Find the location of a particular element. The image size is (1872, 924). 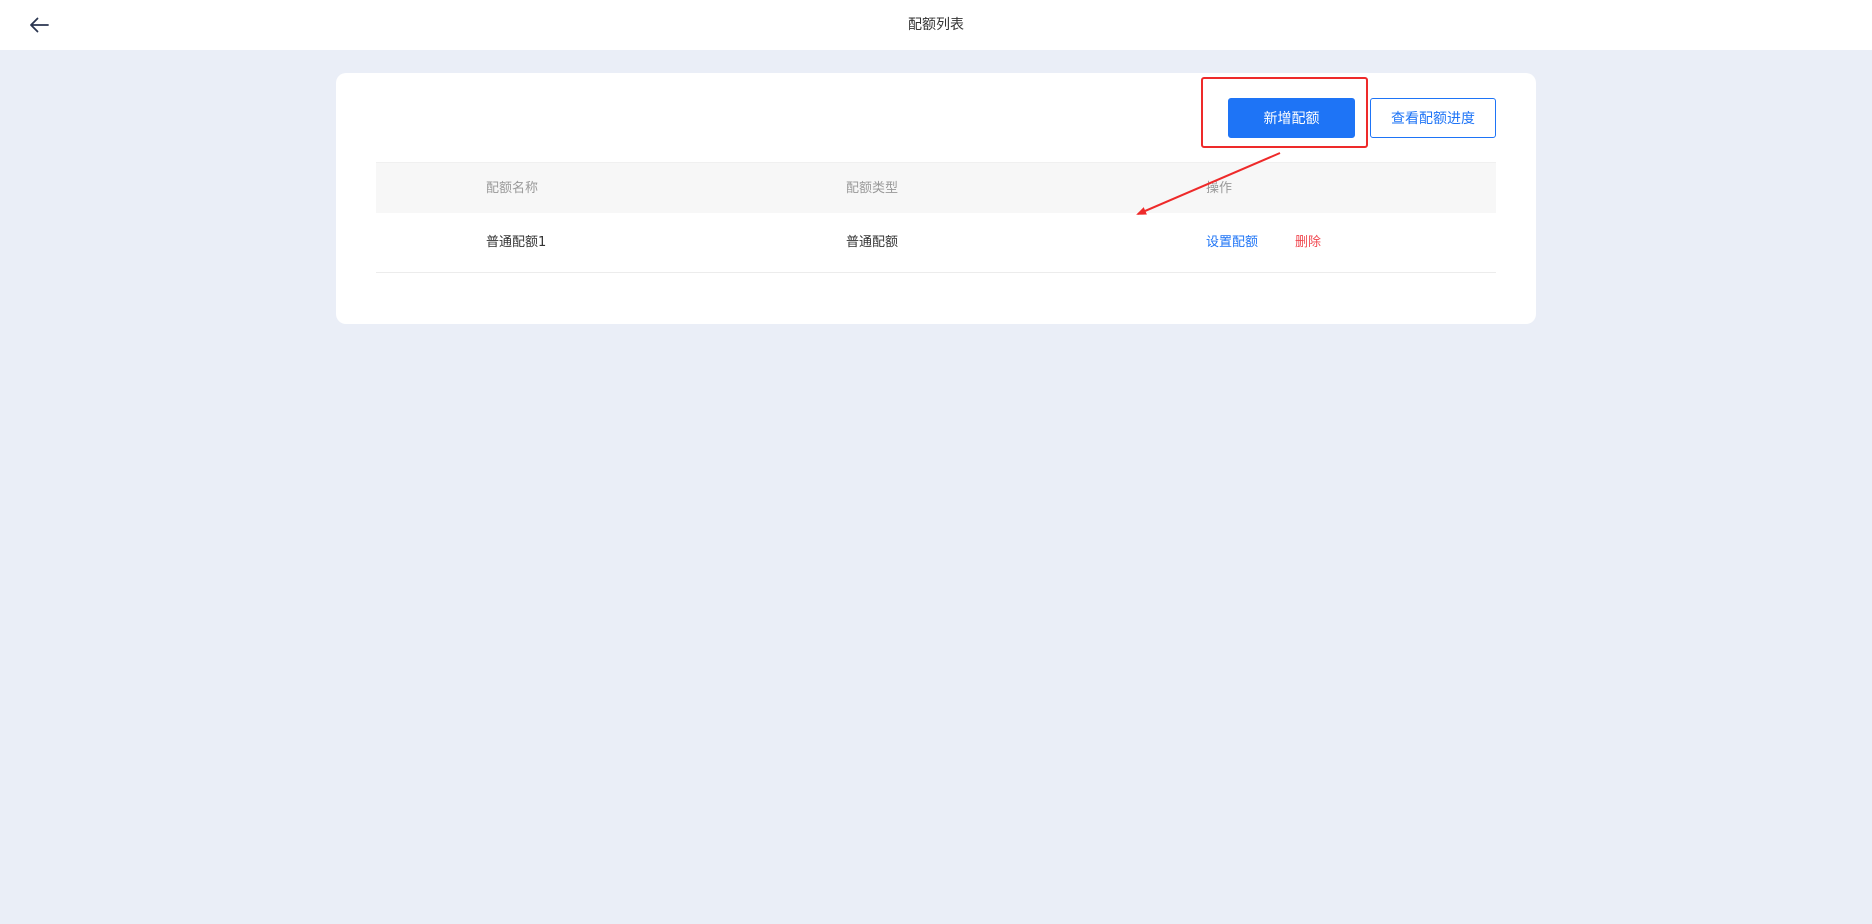

back-button is located at coordinates (39, 25).